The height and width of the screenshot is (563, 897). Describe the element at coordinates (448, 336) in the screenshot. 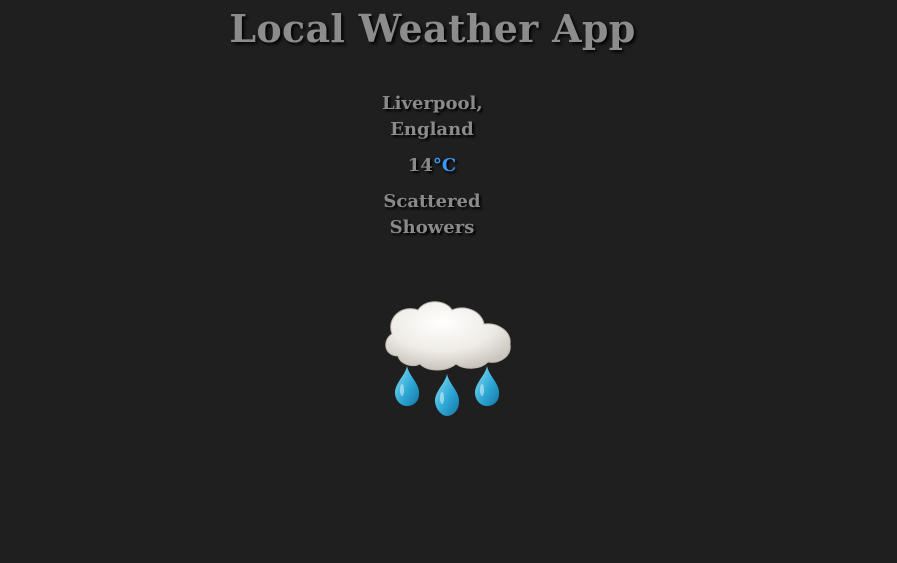

I see `cloud-shape` at that location.